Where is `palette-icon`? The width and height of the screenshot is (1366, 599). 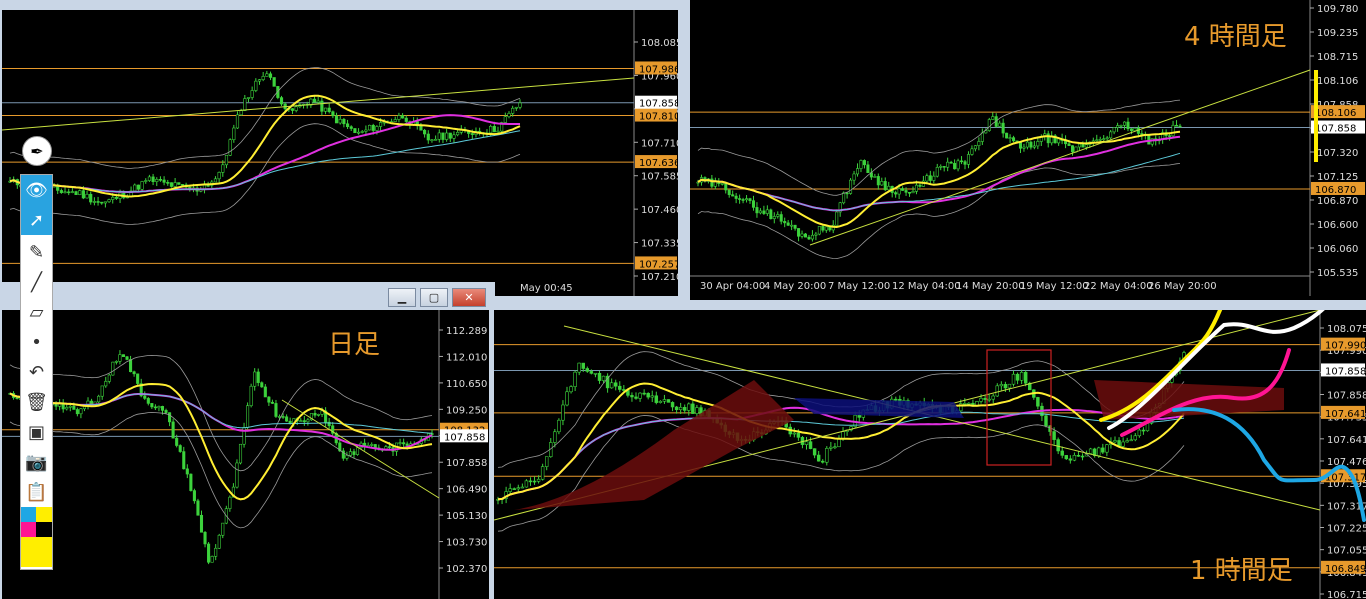 palette-icon is located at coordinates (36, 537).